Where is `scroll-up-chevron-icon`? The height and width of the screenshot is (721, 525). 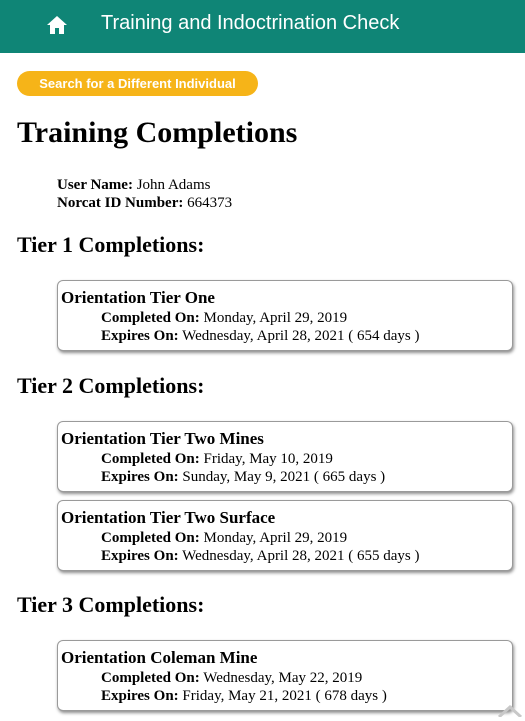 scroll-up-chevron-icon is located at coordinates (510, 709).